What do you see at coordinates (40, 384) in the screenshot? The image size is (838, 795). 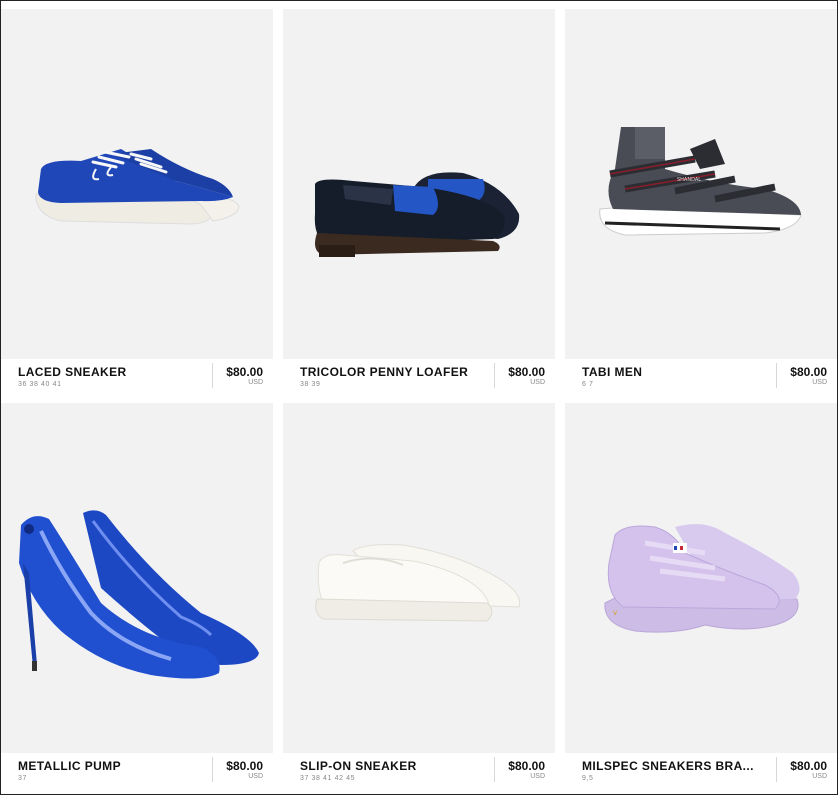 I see `product-sizes: 36 38 40 41` at bounding box center [40, 384].